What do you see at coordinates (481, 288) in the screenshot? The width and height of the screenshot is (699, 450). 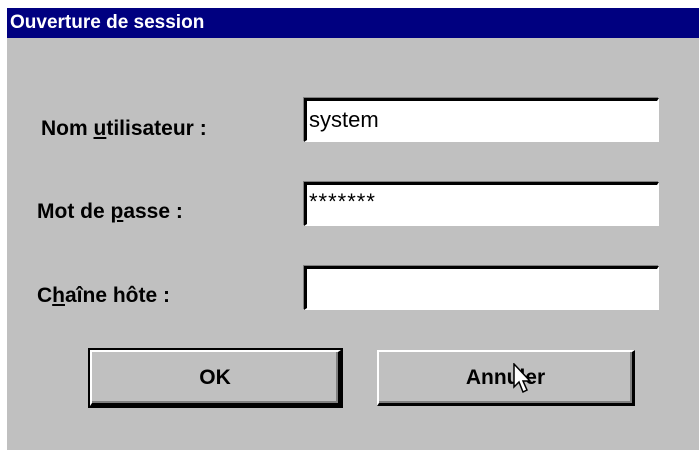 I see `host-string-field` at bounding box center [481, 288].